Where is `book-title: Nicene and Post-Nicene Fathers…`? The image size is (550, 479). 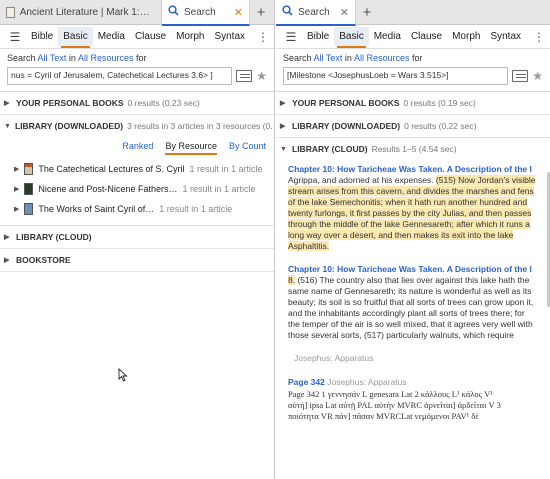 book-title: Nicene and Post-Nicene Fathers… is located at coordinates (108, 189).